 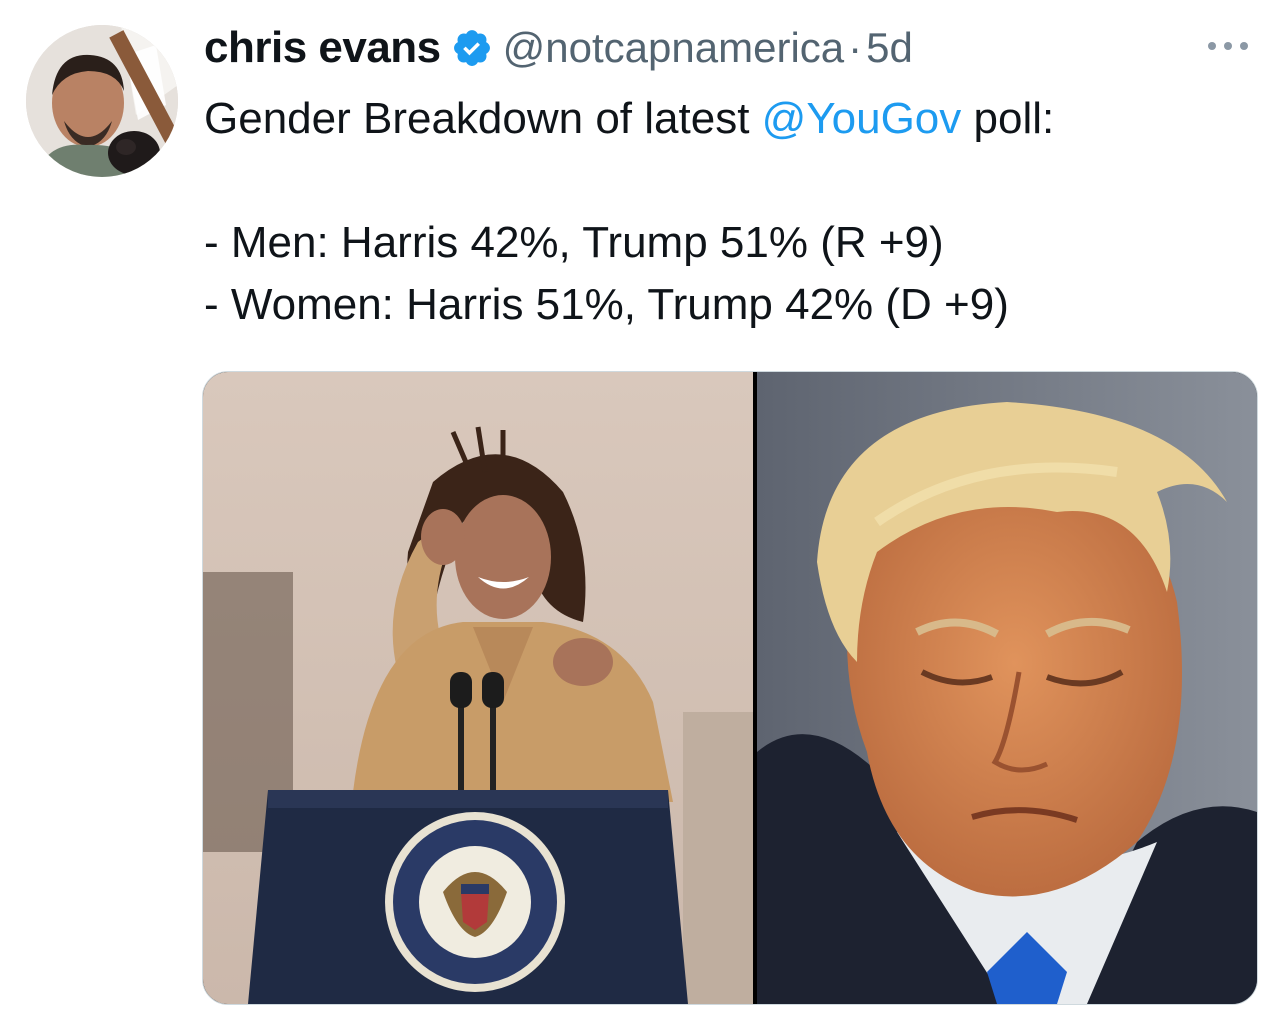 I want to click on tweet-text-suffix: poll:, so click(x=1008, y=118).